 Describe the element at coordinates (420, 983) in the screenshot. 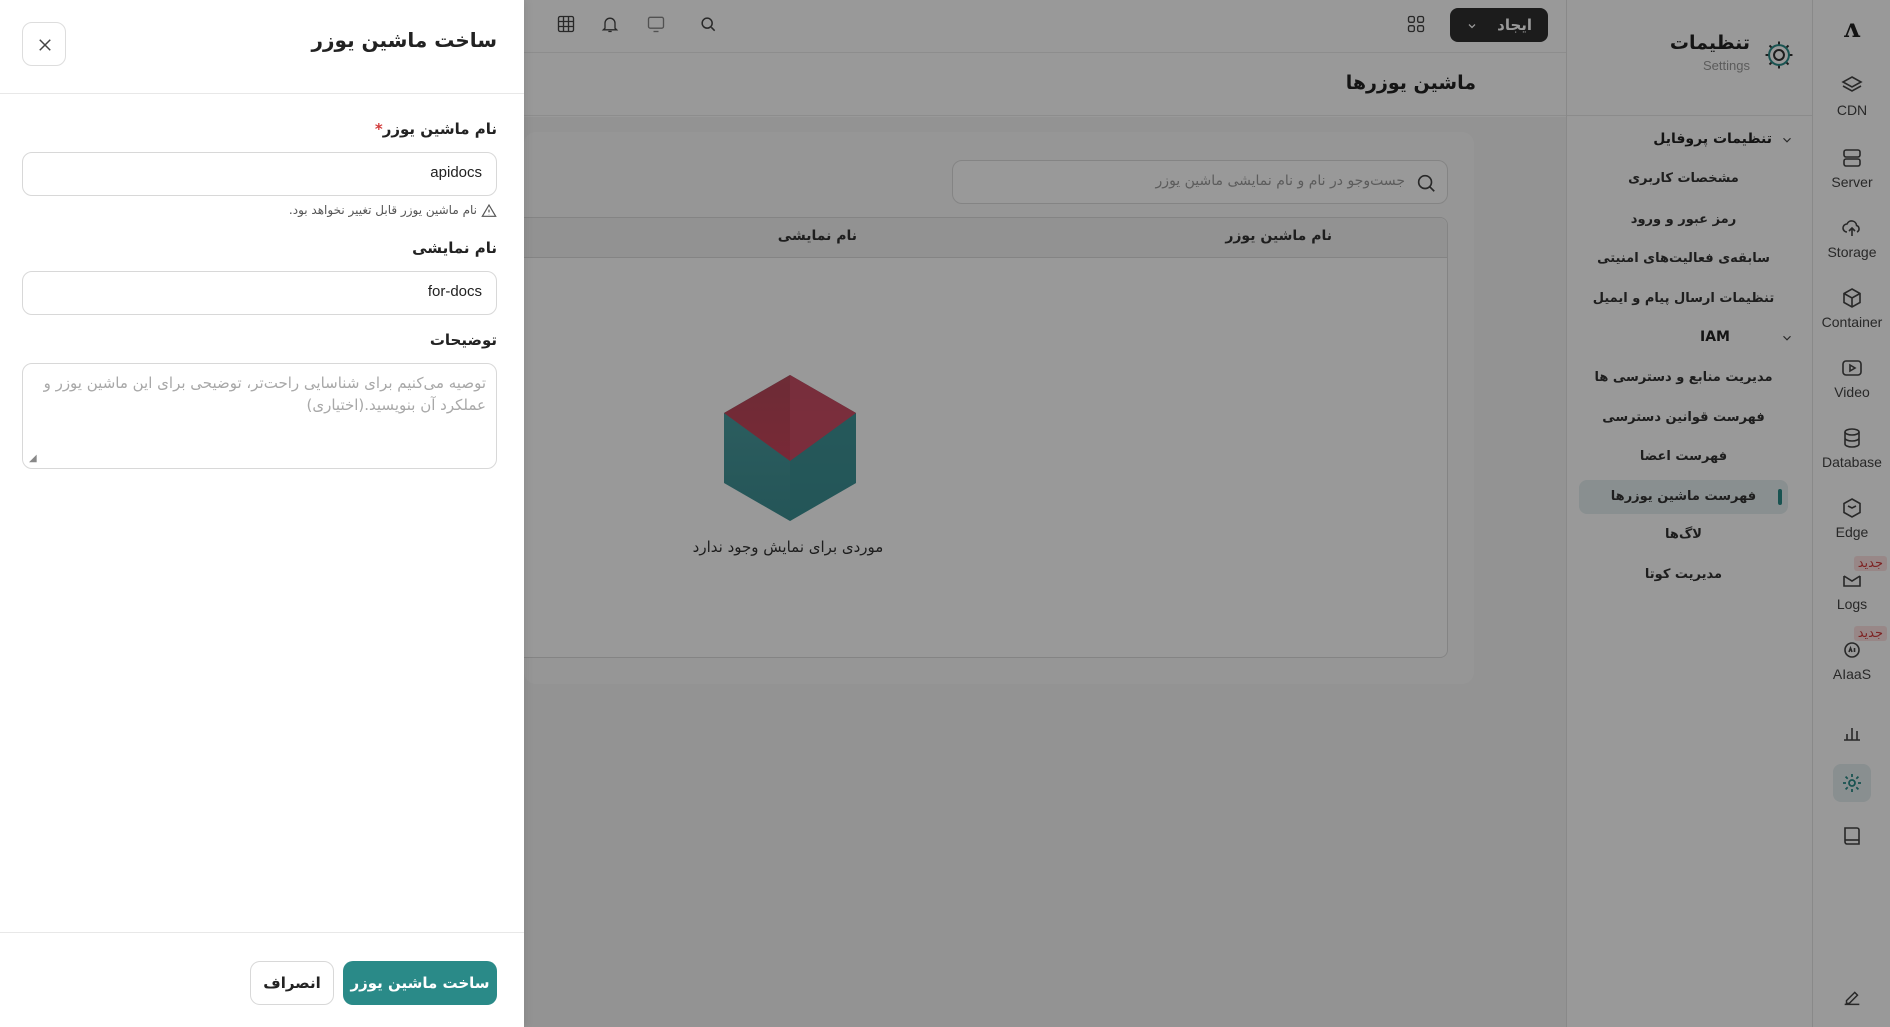

I see `create-machine-user-button: ساخت ماشین یوزر` at that location.